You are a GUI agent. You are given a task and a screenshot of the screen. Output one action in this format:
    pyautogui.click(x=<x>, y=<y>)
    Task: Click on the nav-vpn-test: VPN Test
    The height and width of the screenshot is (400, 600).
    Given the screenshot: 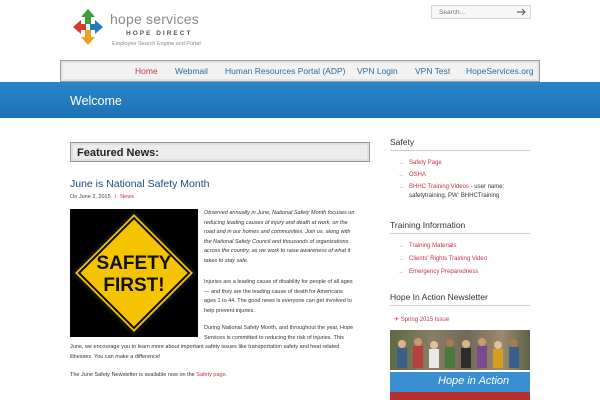 What is the action you would take?
    pyautogui.click(x=432, y=71)
    